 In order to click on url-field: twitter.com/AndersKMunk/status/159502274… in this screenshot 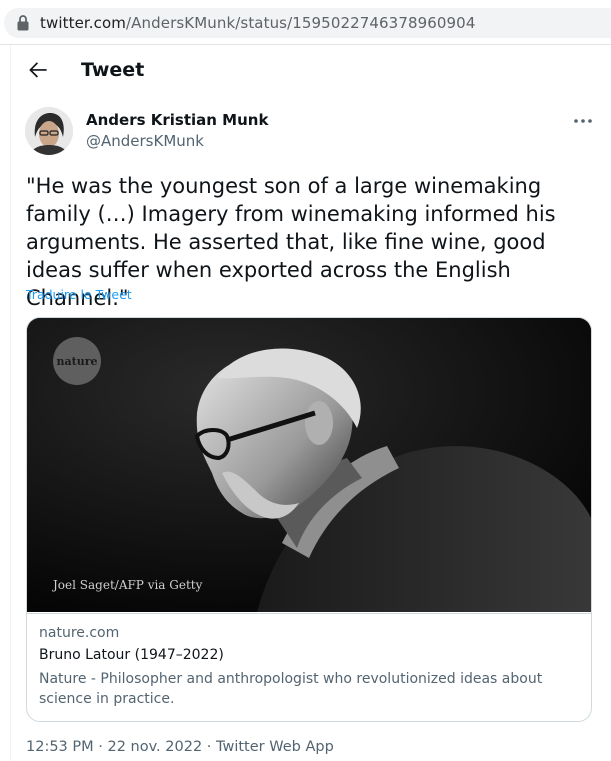, I will do `click(307, 23)`.